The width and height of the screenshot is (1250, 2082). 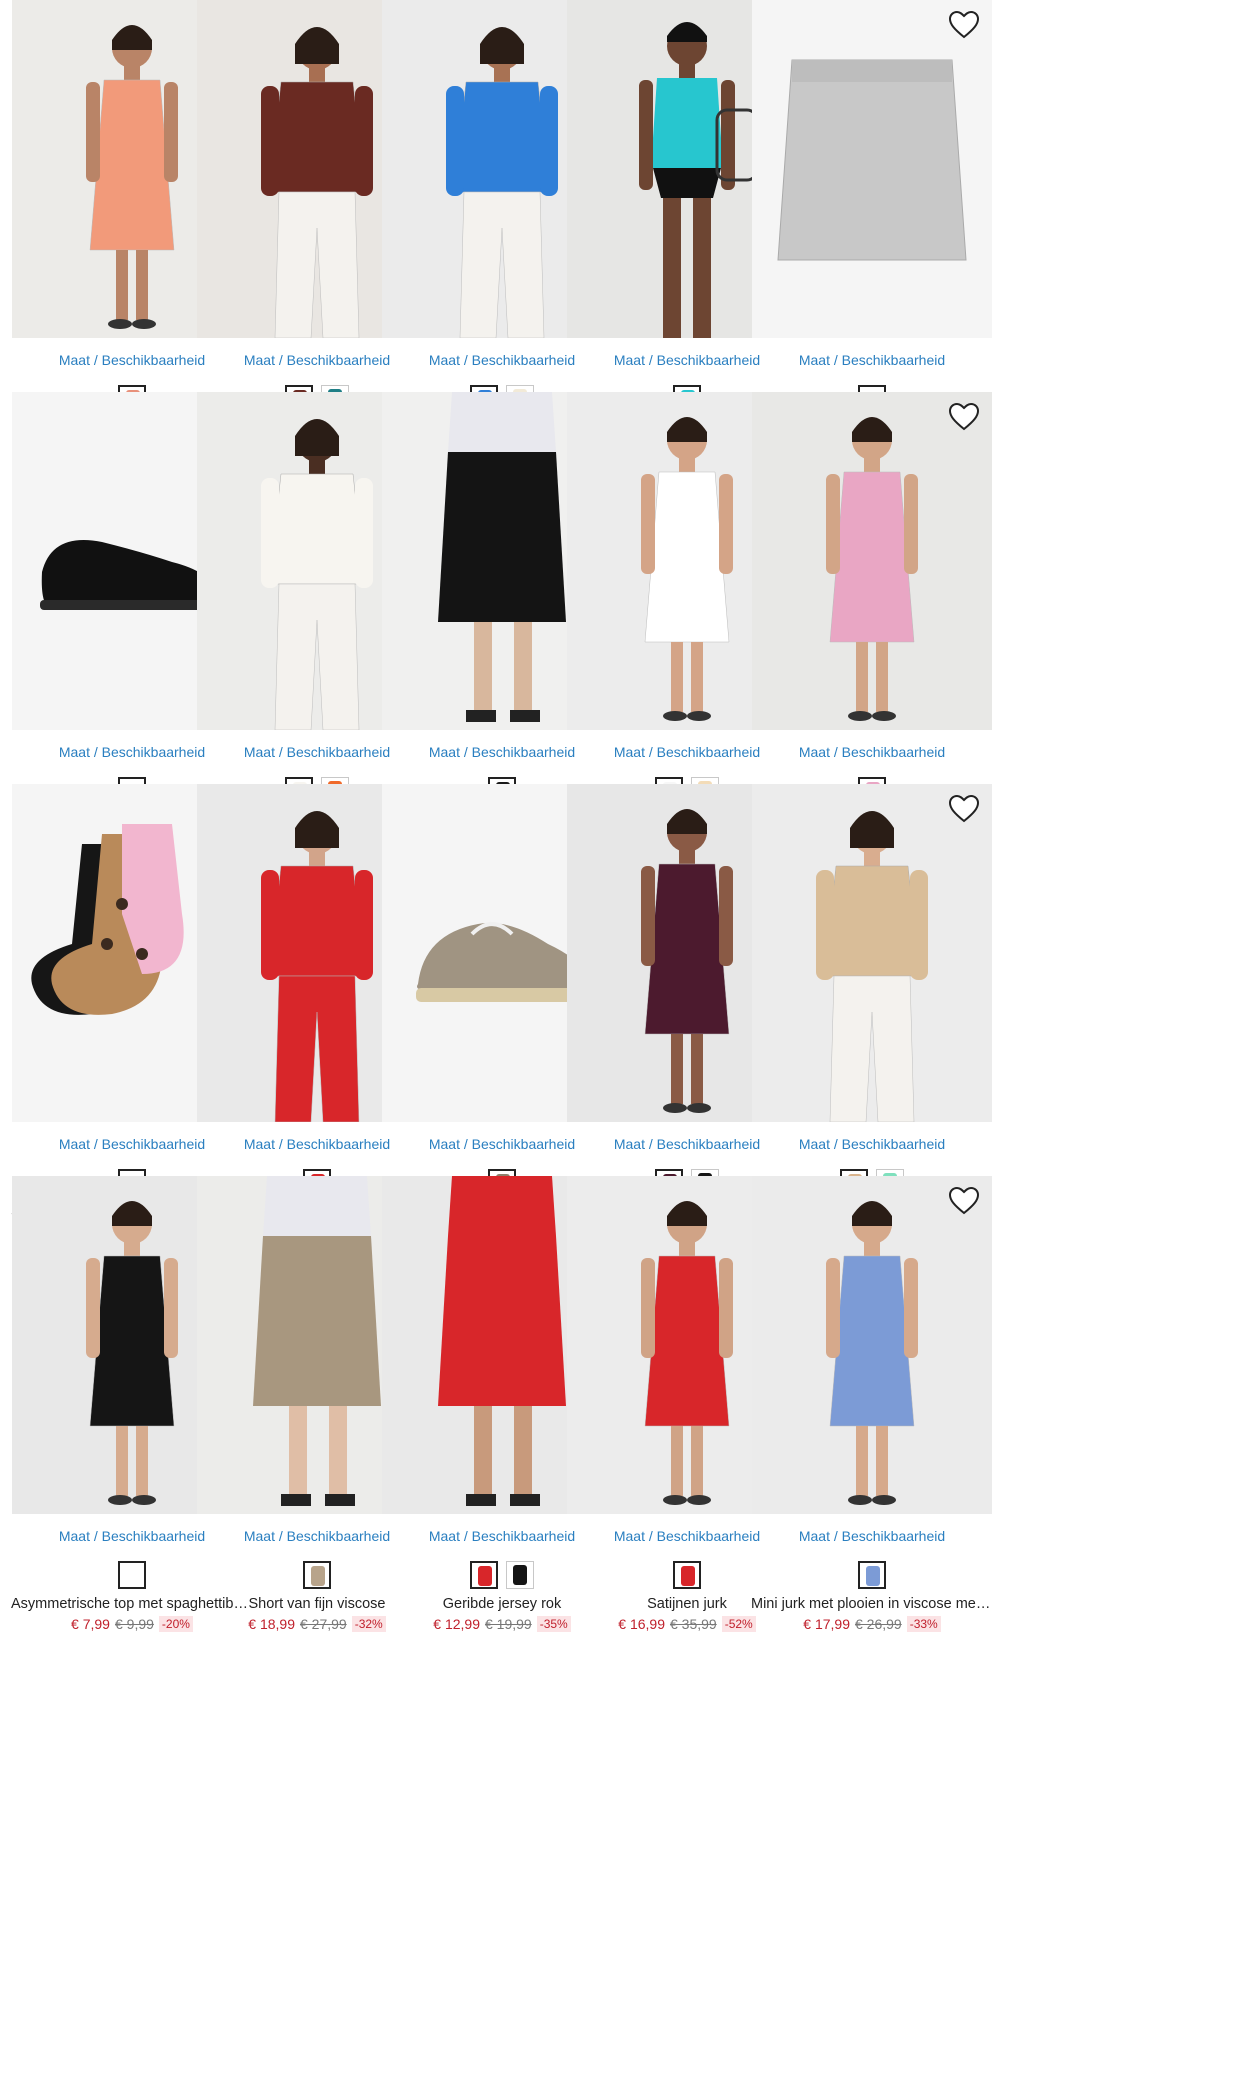 I want to click on old-price: € 26,99, so click(x=878, y=1624).